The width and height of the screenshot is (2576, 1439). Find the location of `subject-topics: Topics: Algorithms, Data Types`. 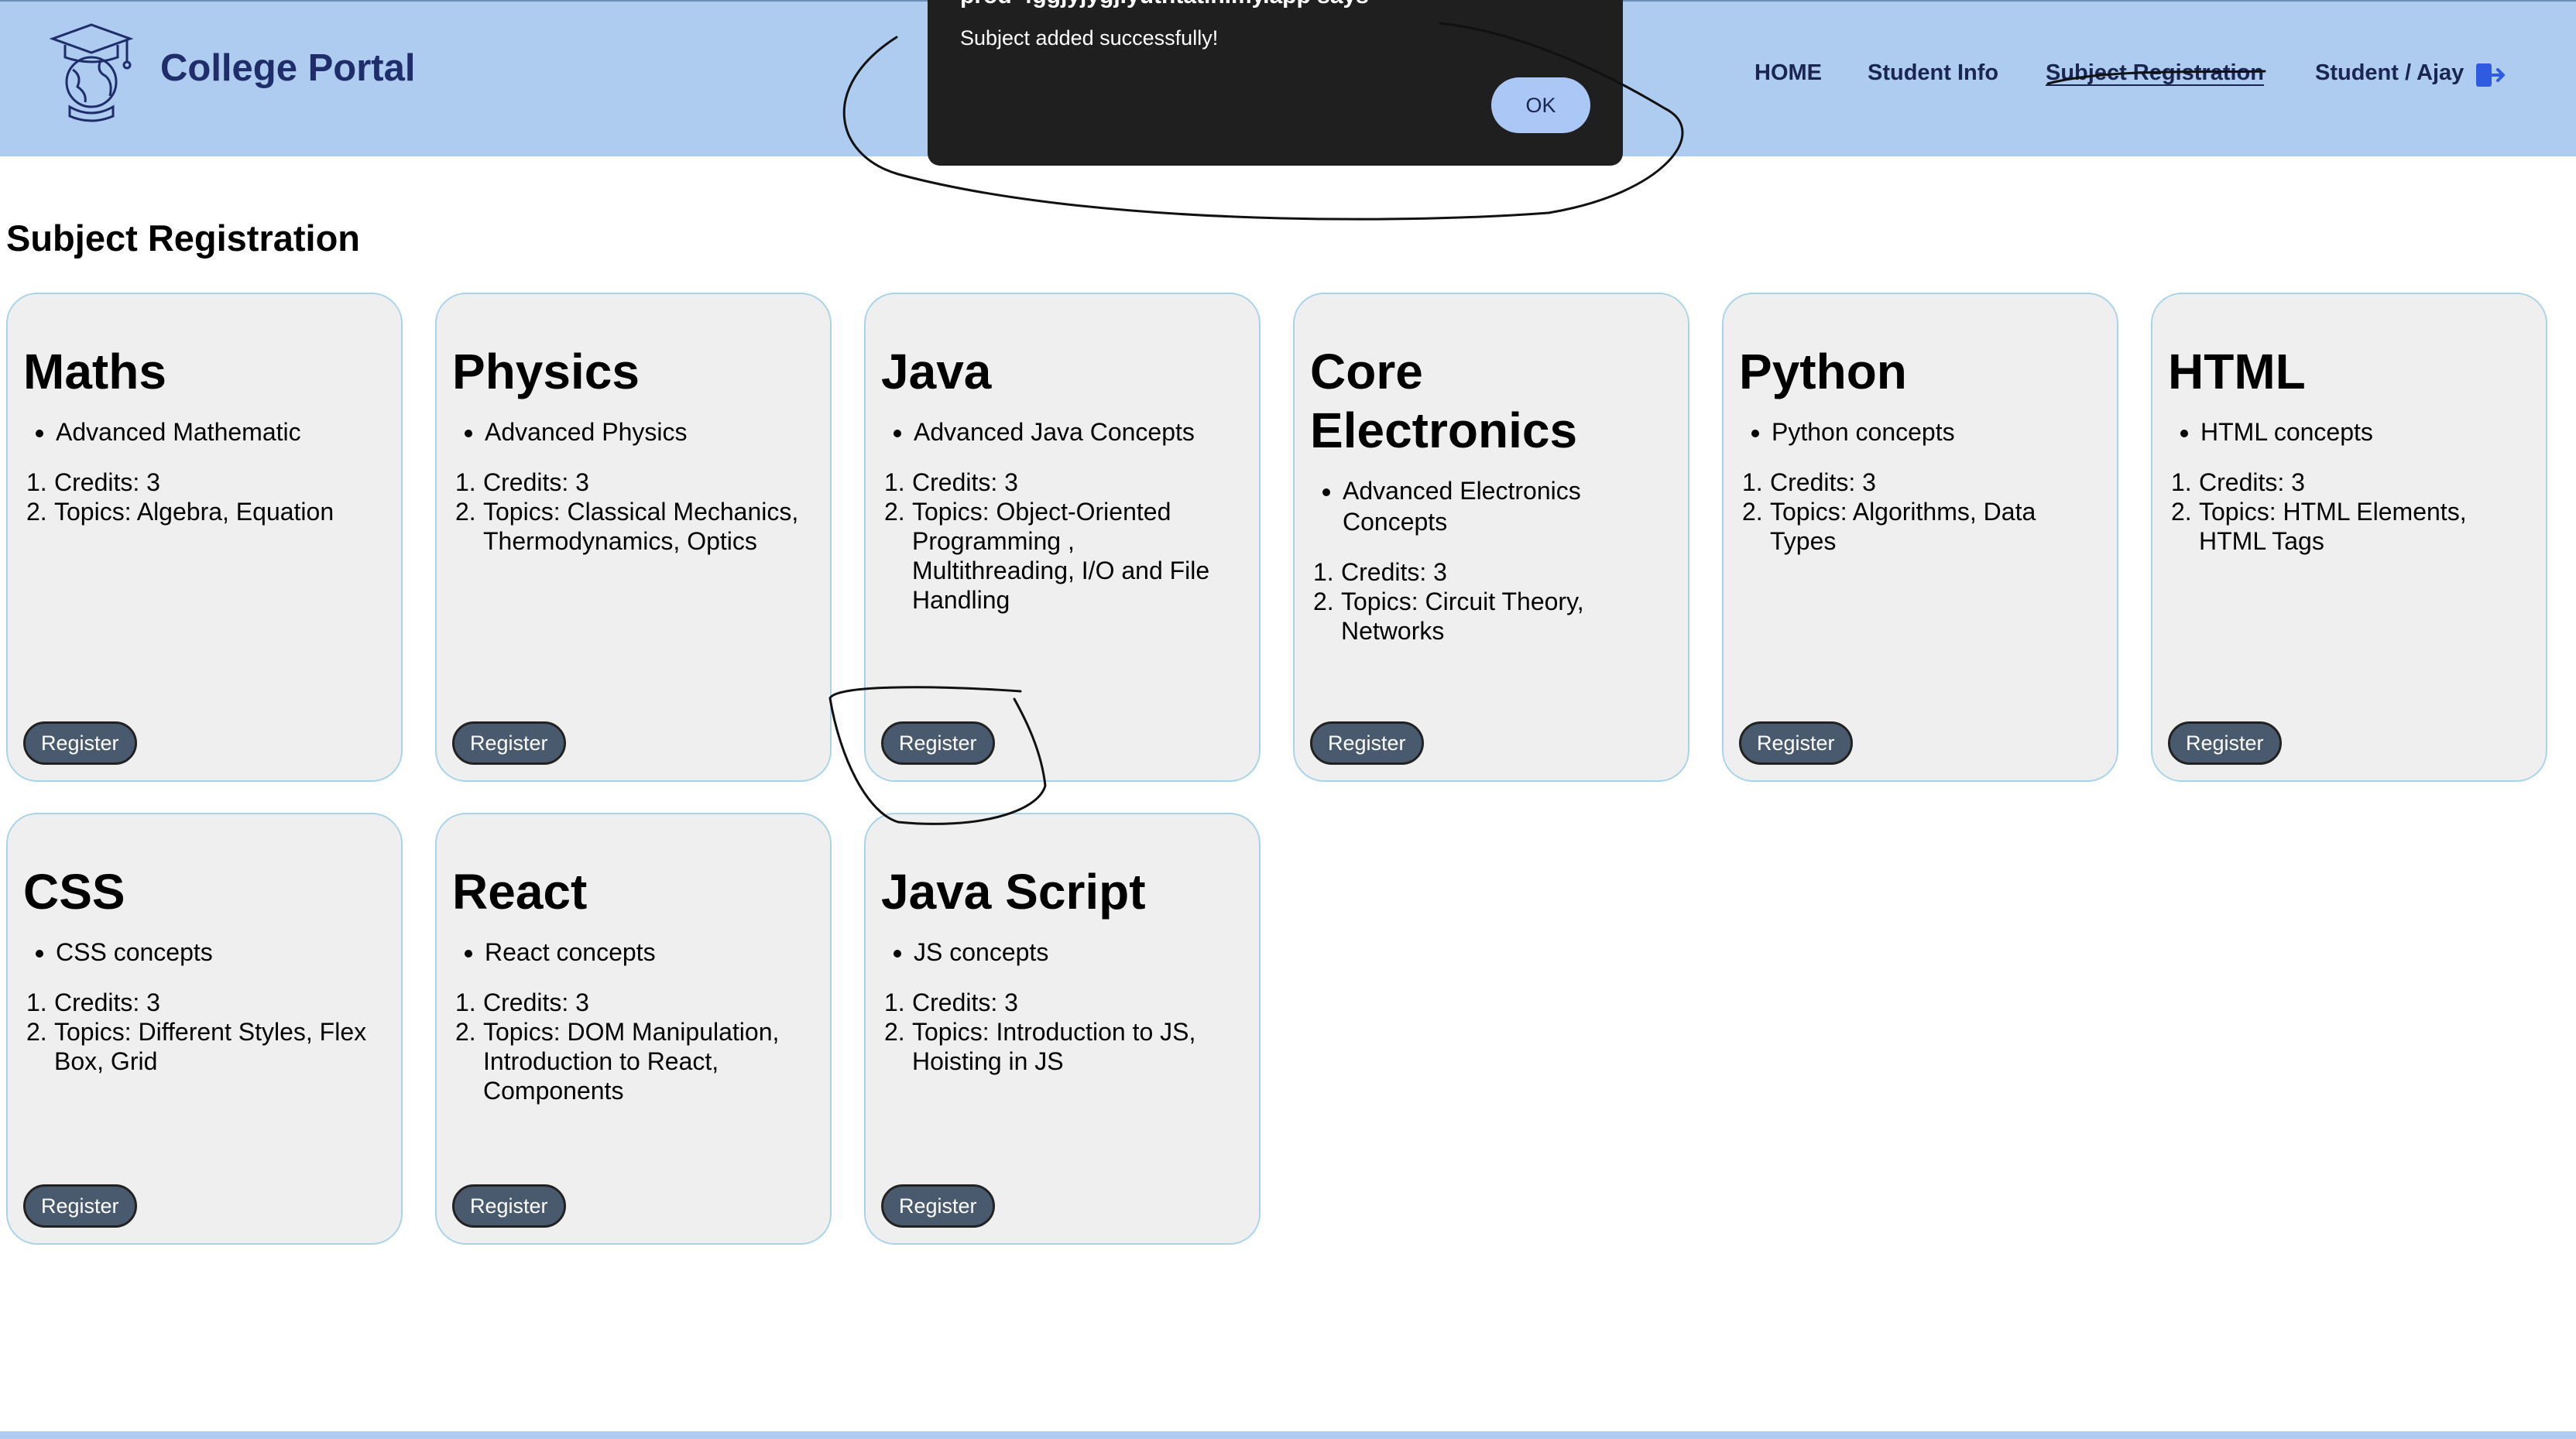

subject-topics: Topics: Algorithms, Data Types is located at coordinates (1889, 526).